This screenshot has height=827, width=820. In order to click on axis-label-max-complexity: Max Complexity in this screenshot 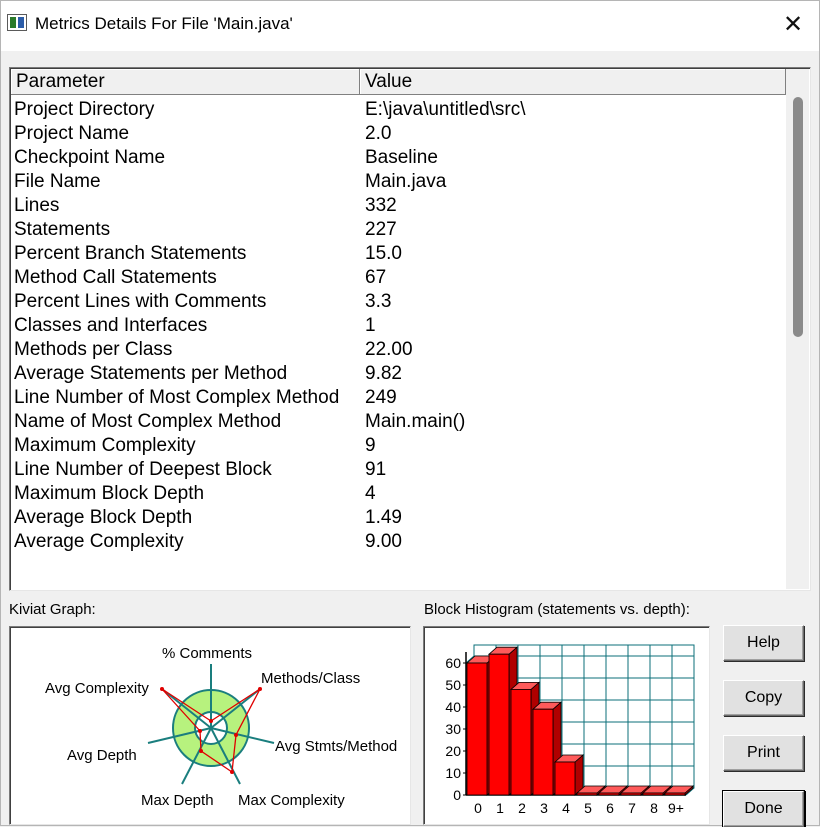, I will do `click(291, 800)`.